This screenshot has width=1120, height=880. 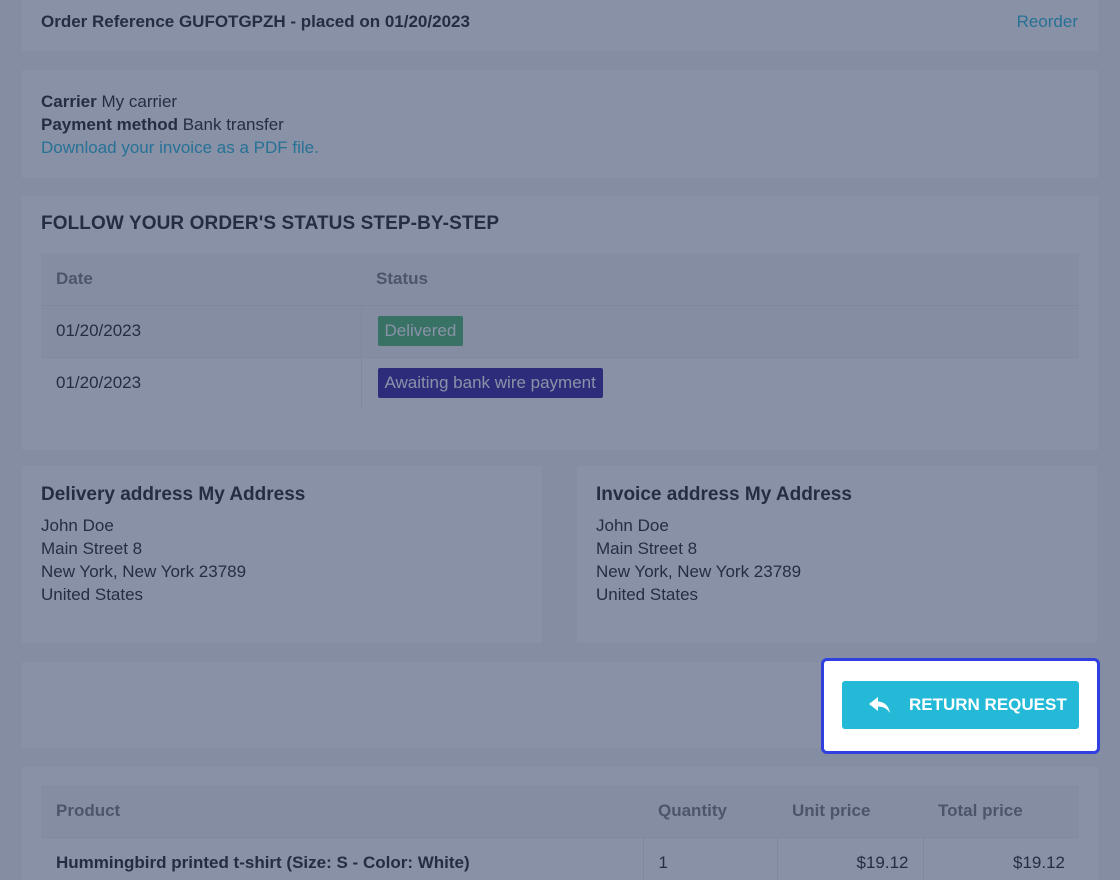 I want to click on carrier-value: My carrier, so click(x=139, y=101).